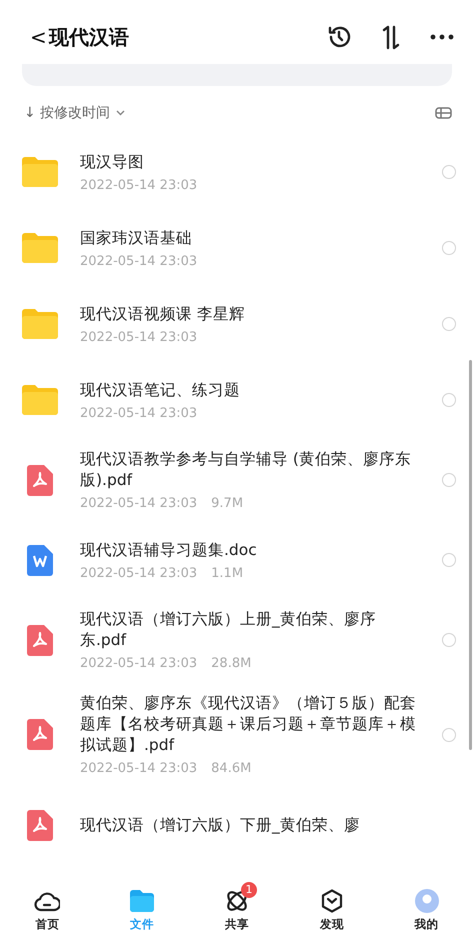 The image size is (474, 937). I want to click on avatar-icon, so click(426, 901).